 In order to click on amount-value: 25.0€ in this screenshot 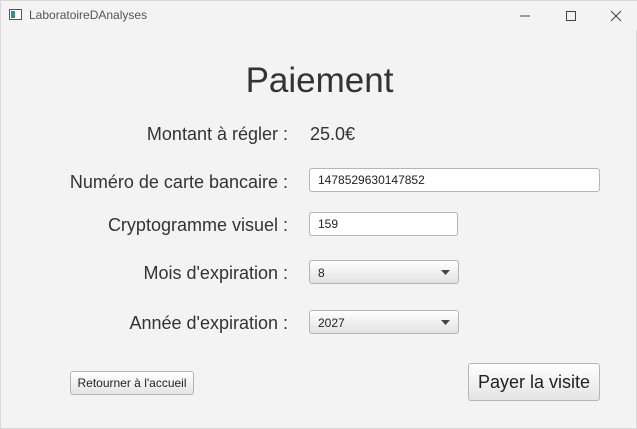, I will do `click(333, 134)`.